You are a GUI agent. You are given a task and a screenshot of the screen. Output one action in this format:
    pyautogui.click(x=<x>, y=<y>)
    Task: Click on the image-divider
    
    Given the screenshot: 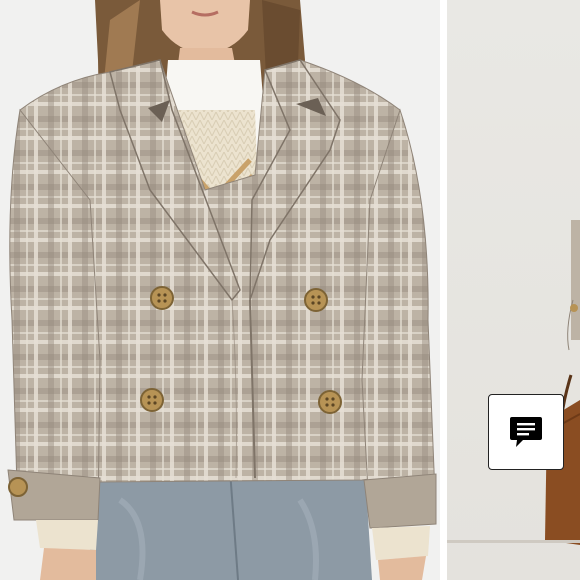 What is the action you would take?
    pyautogui.click(x=443, y=290)
    